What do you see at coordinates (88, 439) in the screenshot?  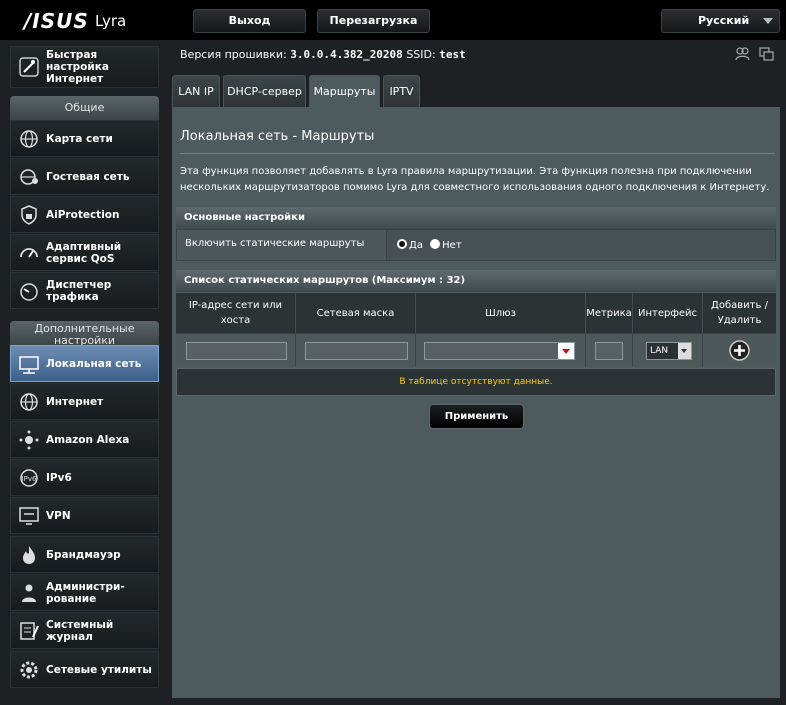 I see `sidebar-item-label: Amazon Alexa` at bounding box center [88, 439].